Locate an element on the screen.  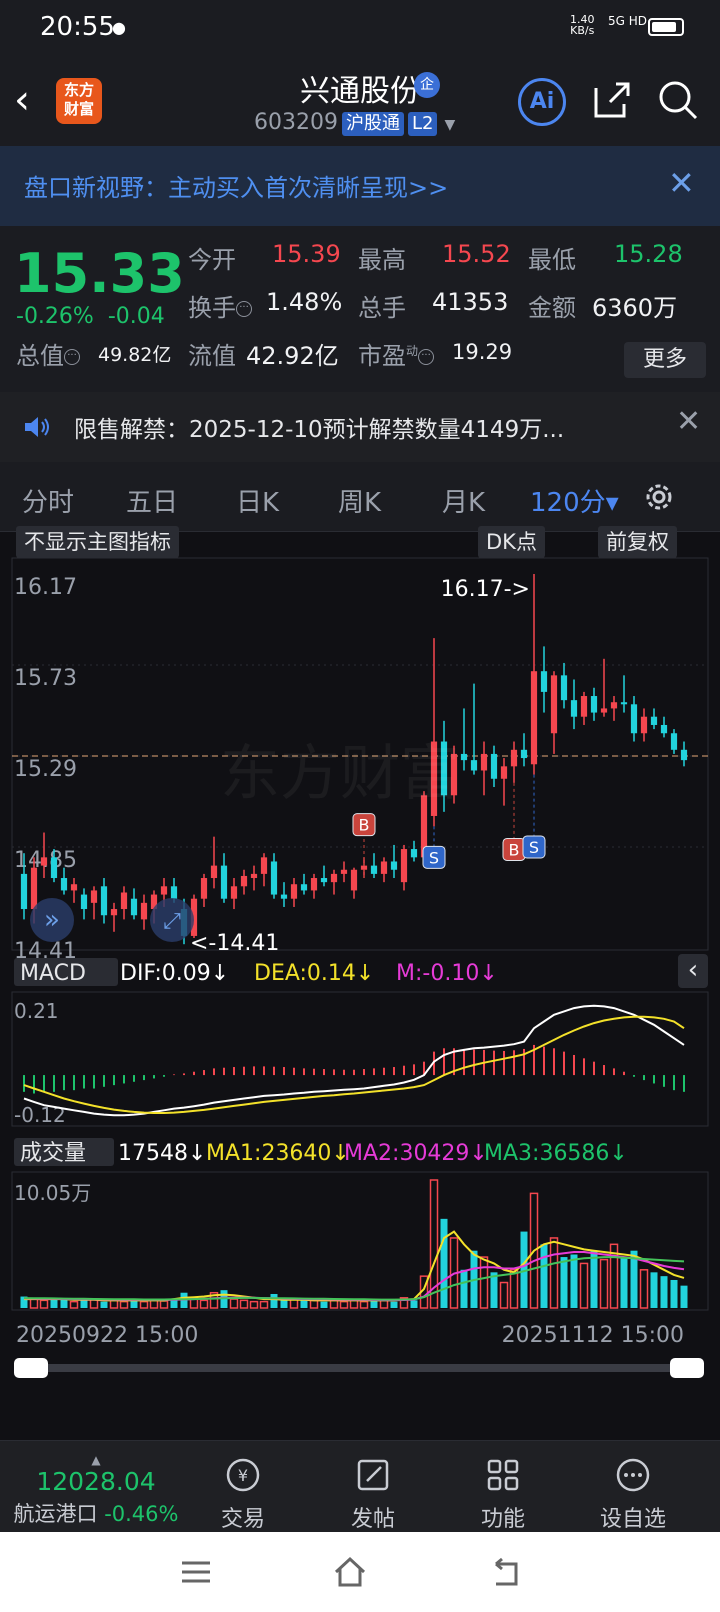
search-icon is located at coordinates (678, 100).